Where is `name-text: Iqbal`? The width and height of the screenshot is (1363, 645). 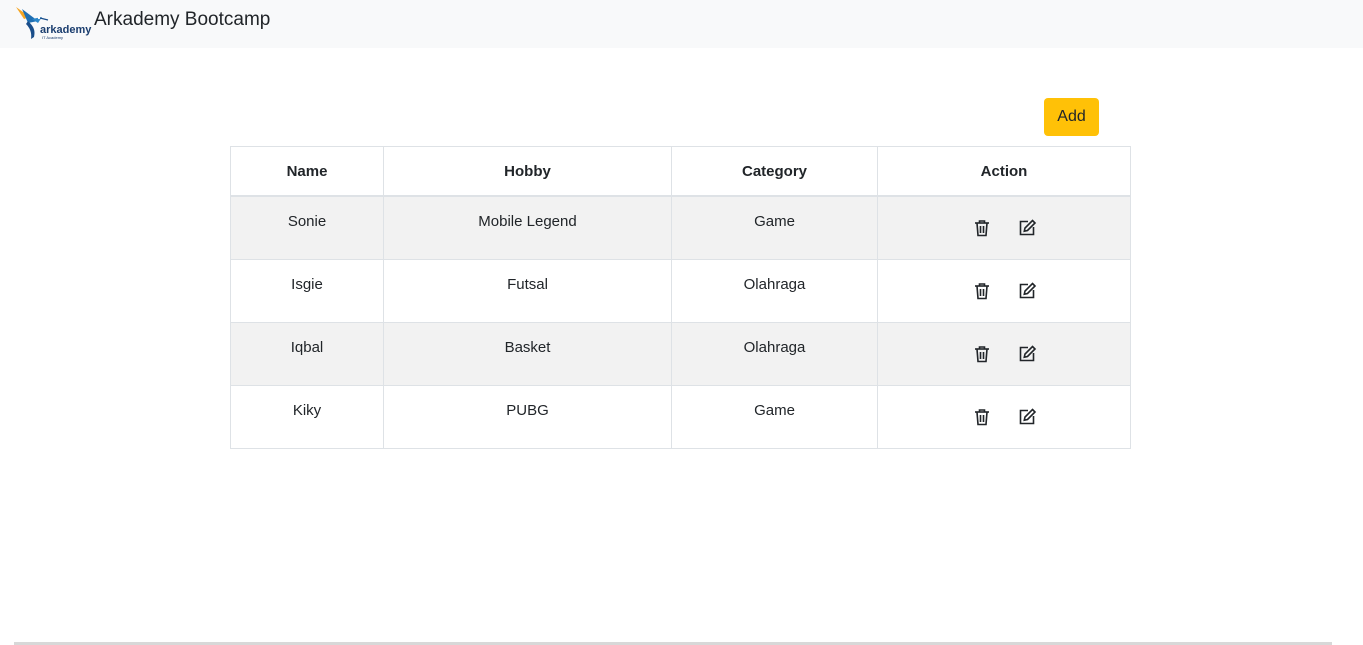
name-text: Iqbal is located at coordinates (307, 347).